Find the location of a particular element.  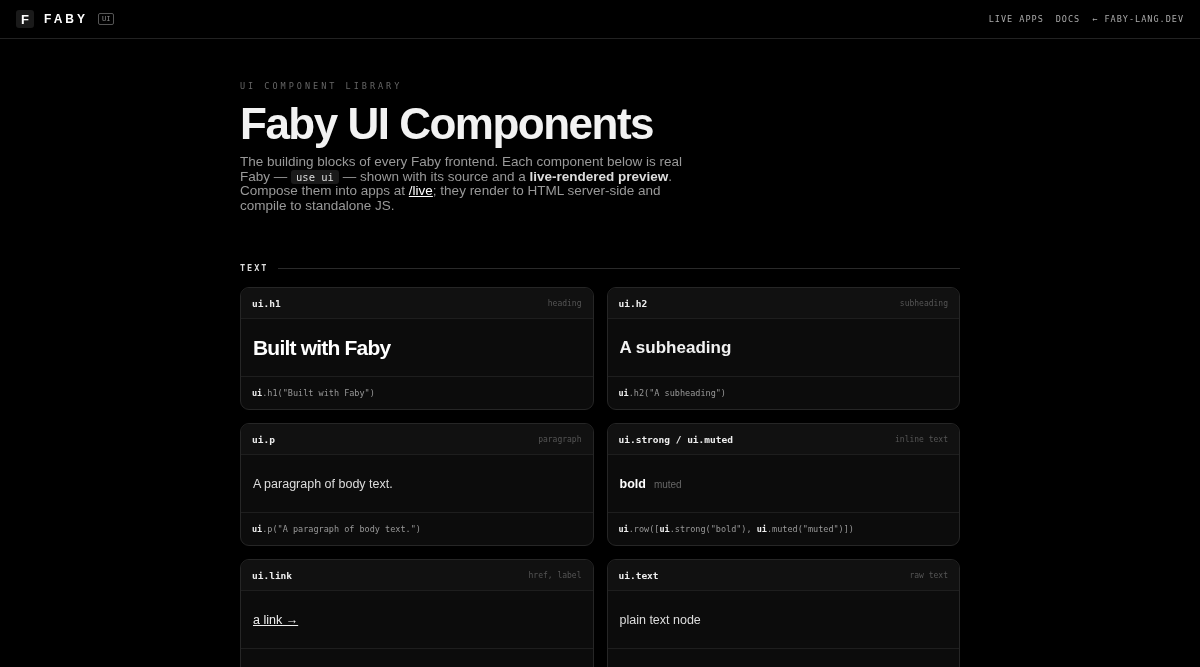

preview-text: plain text node is located at coordinates (660, 619).